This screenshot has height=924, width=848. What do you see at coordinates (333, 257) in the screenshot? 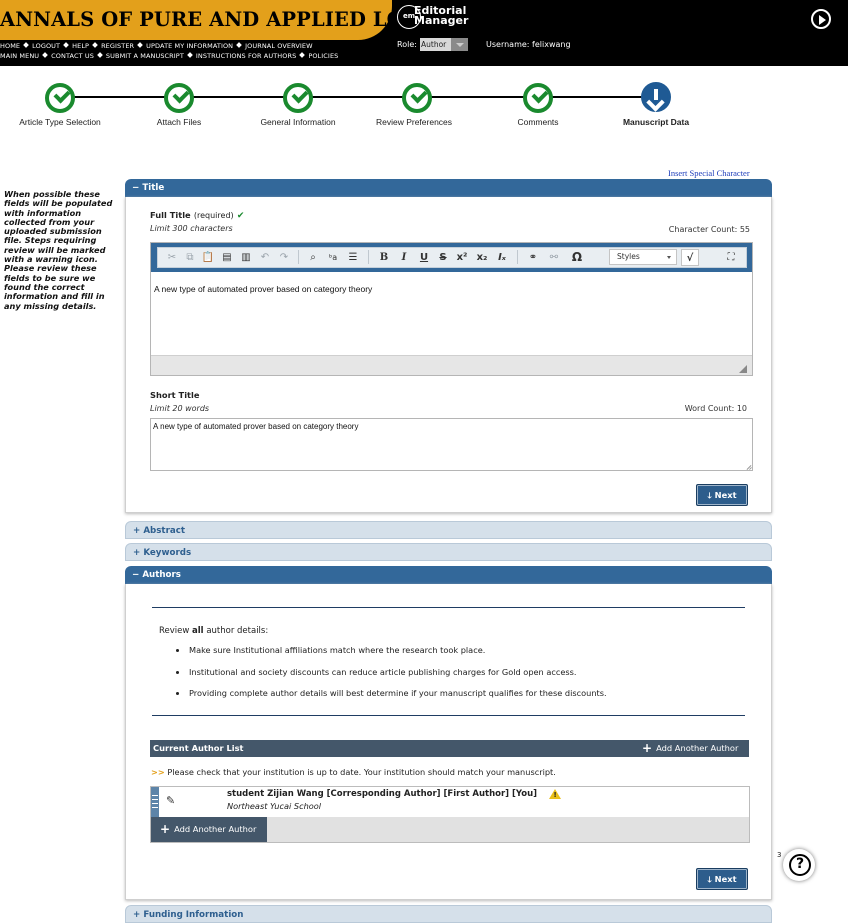
I see `replace-icon: ᵇa` at bounding box center [333, 257].